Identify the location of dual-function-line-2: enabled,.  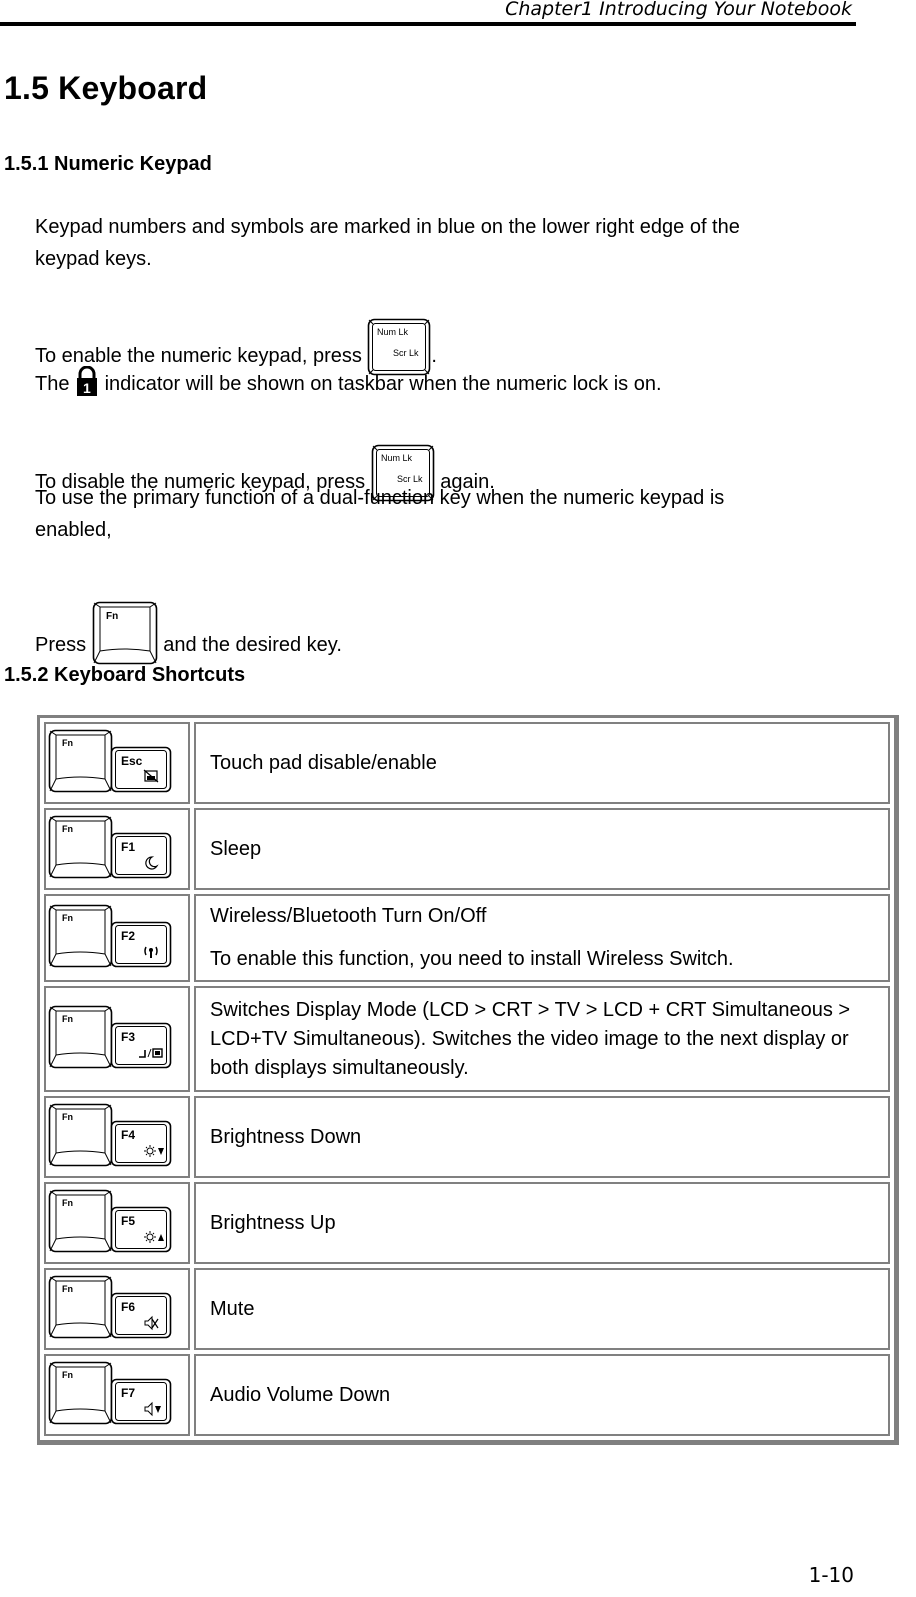
(73, 530).